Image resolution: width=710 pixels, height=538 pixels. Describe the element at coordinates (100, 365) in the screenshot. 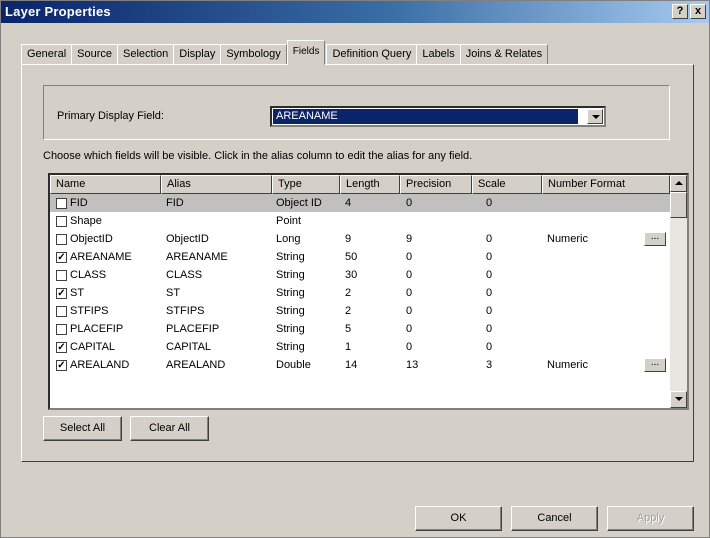

I see `cell-name: AREALAND` at that location.